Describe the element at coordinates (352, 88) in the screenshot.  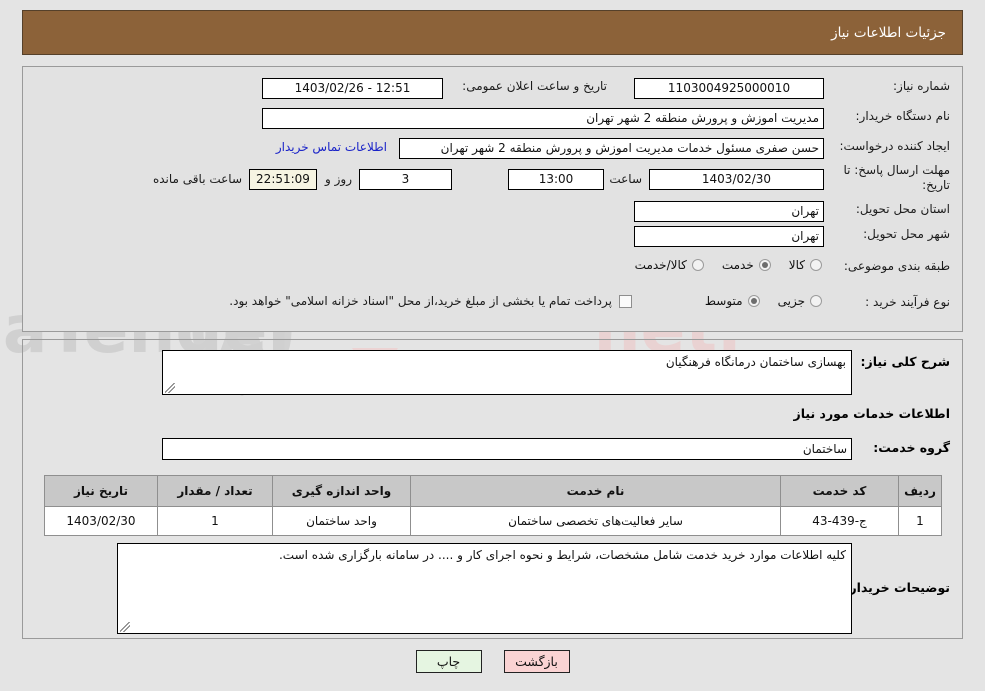
I see `announce-datetime-field: 12:51 - 1403/02/26` at that location.